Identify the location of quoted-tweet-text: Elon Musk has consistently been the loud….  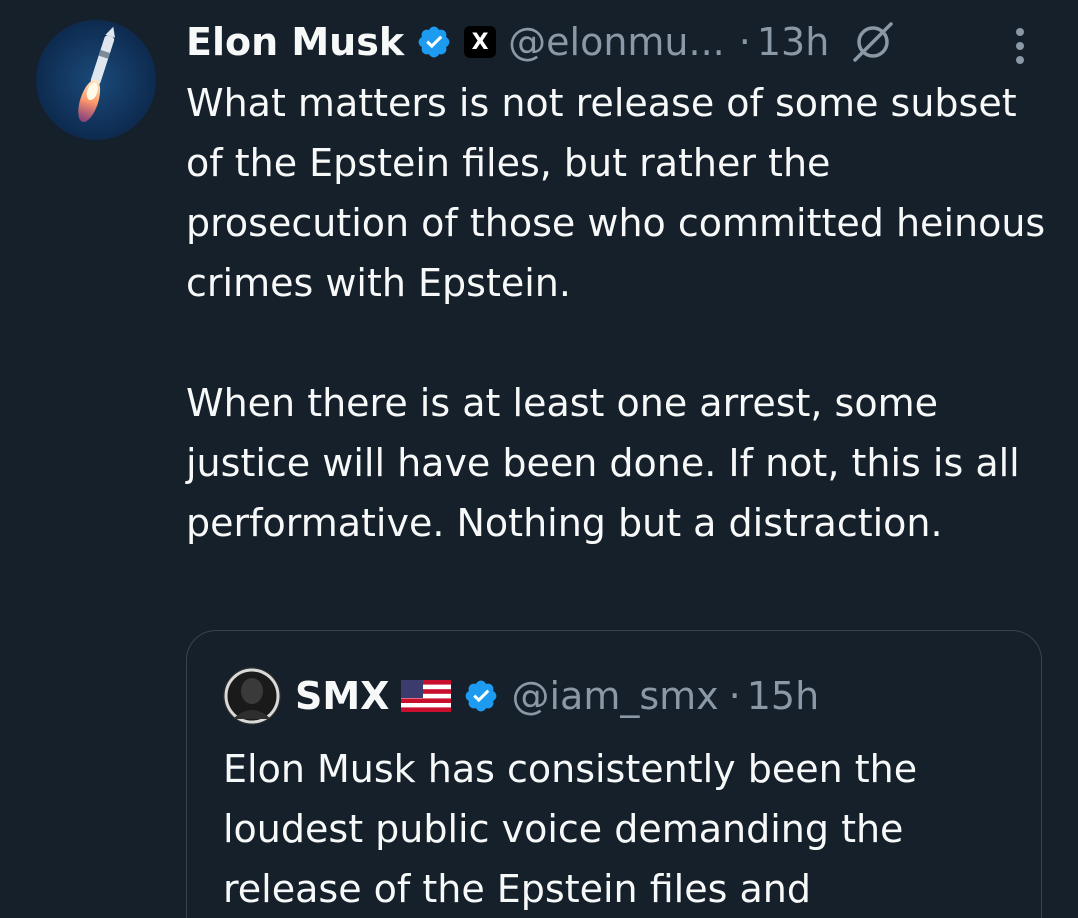
(570, 829).